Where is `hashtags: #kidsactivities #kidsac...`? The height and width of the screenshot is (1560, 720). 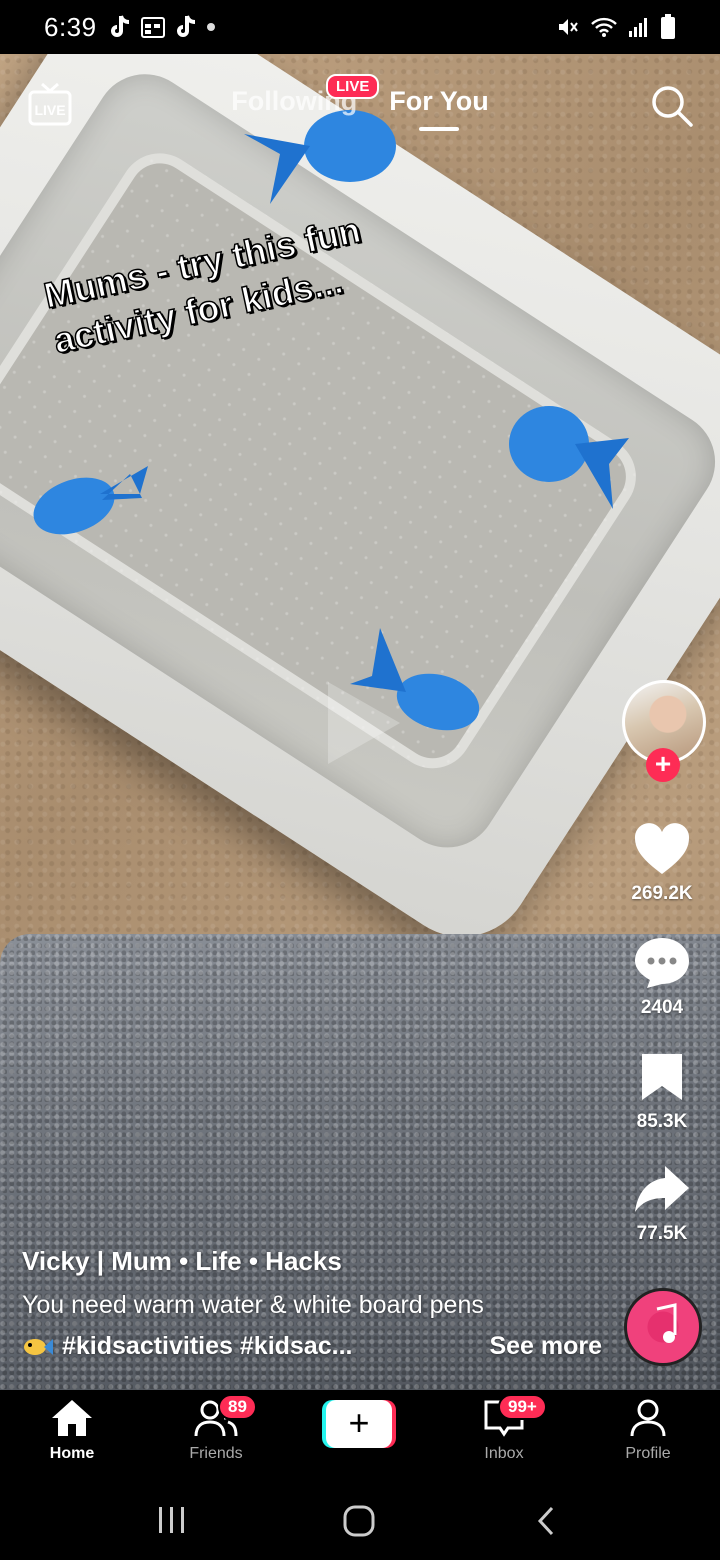
hashtags: #kidsactivities #kidsac... is located at coordinates (207, 1346).